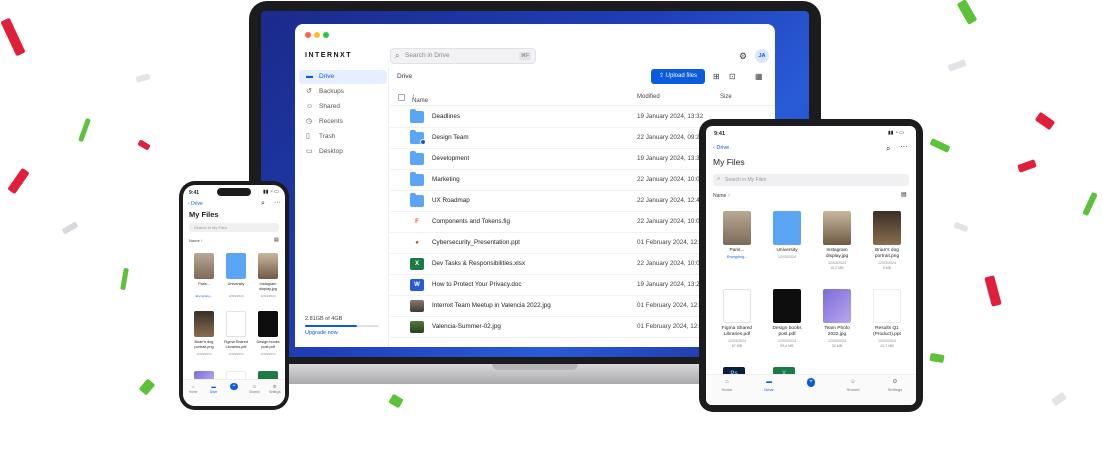 This screenshot has width=1103, height=464. What do you see at coordinates (417, 264) in the screenshot?
I see `excel-file-icon: X` at bounding box center [417, 264].